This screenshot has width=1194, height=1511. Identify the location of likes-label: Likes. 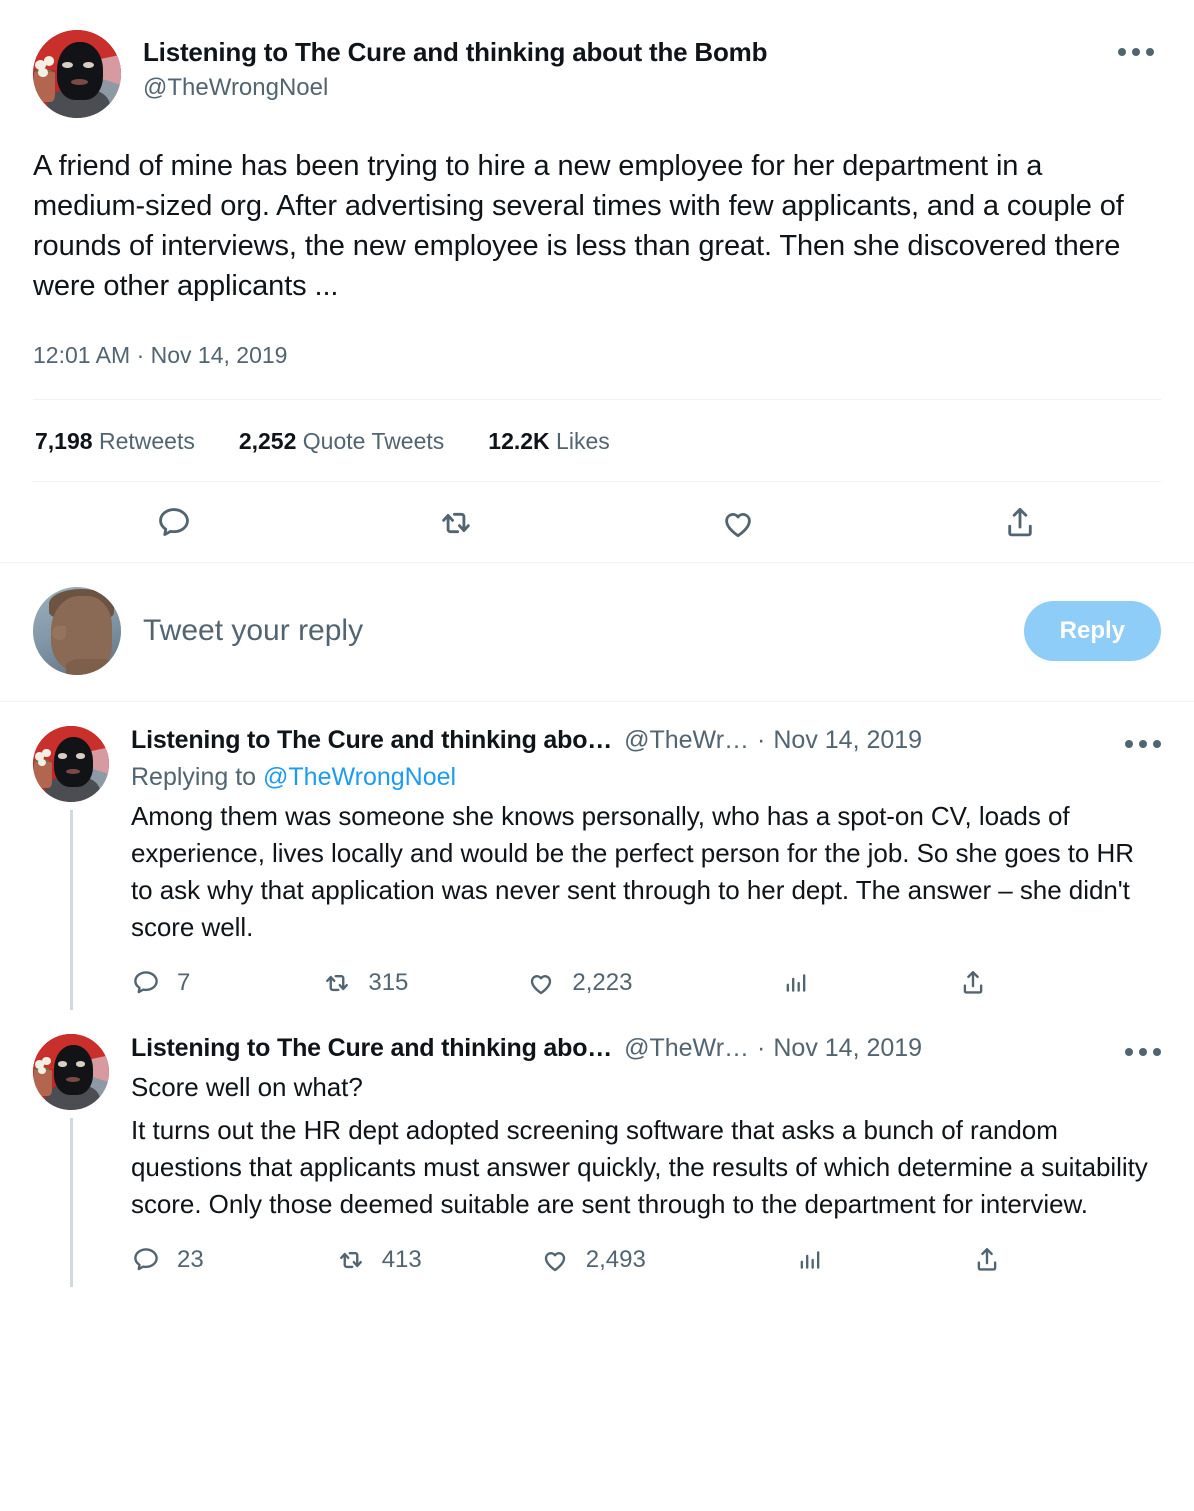
(583, 441).